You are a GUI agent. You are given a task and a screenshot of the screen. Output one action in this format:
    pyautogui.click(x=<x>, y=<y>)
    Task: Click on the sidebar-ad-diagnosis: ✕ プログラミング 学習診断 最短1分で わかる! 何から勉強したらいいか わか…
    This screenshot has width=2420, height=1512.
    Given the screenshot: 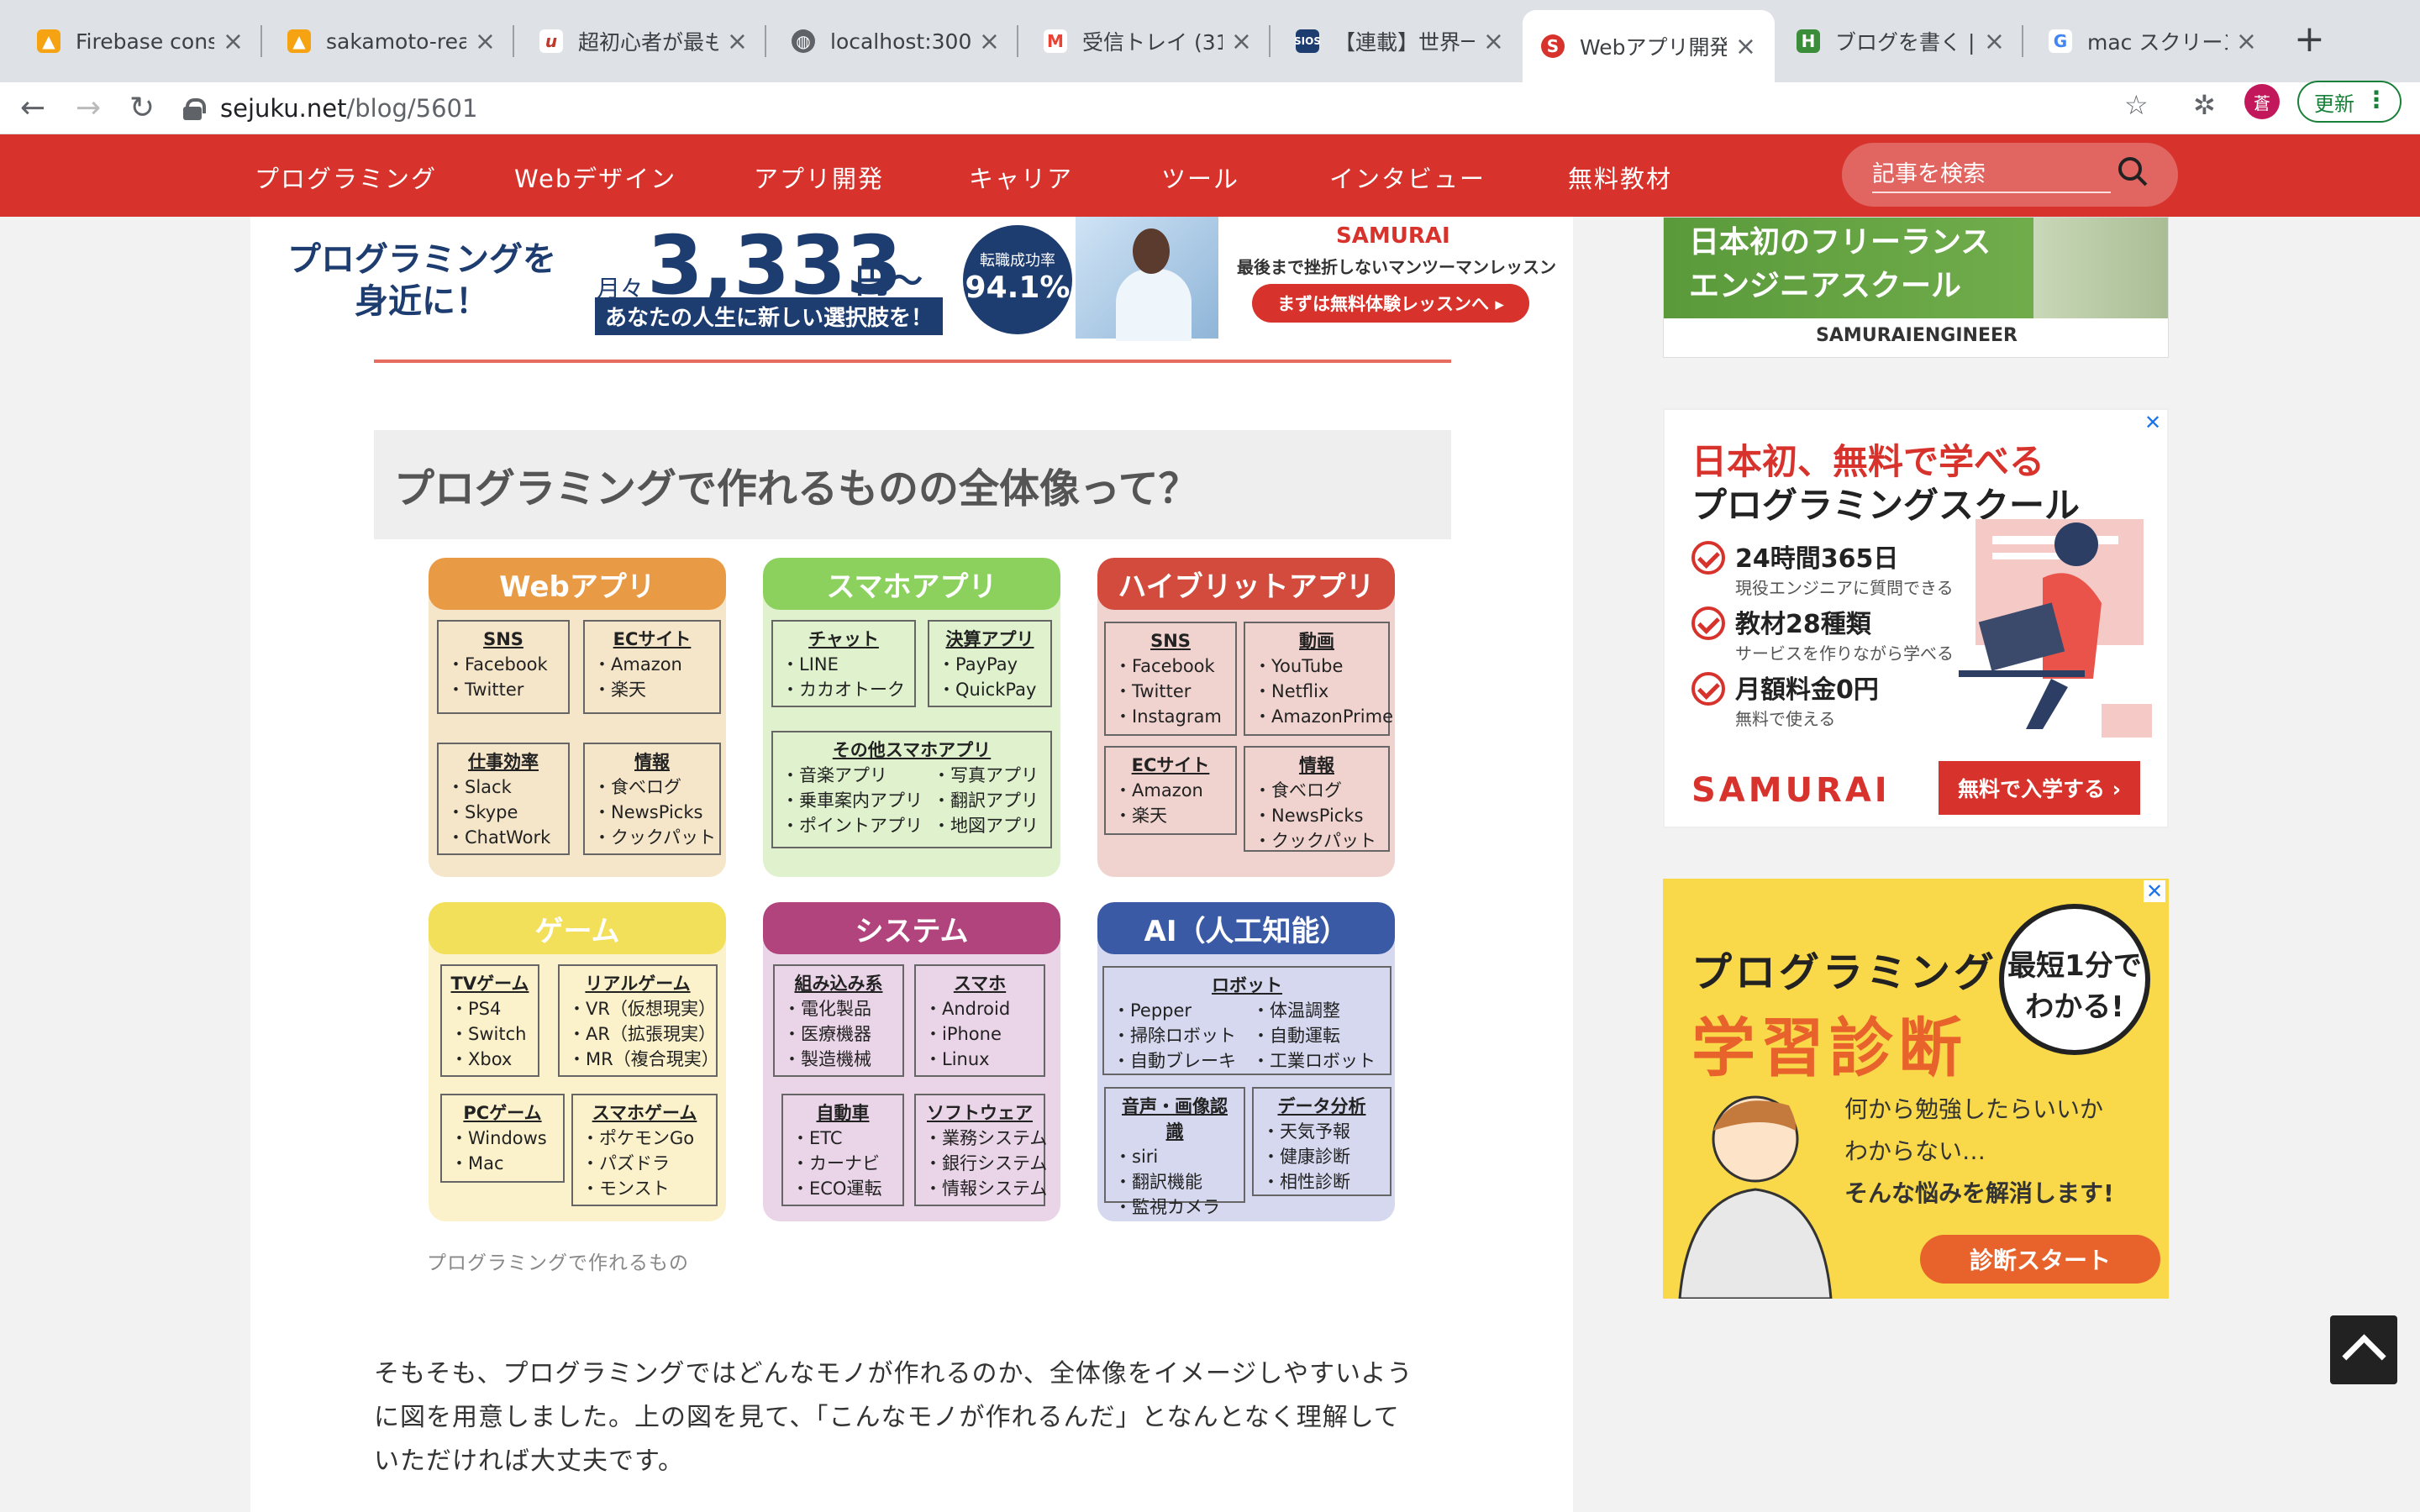 What is the action you would take?
    pyautogui.click(x=1916, y=1089)
    